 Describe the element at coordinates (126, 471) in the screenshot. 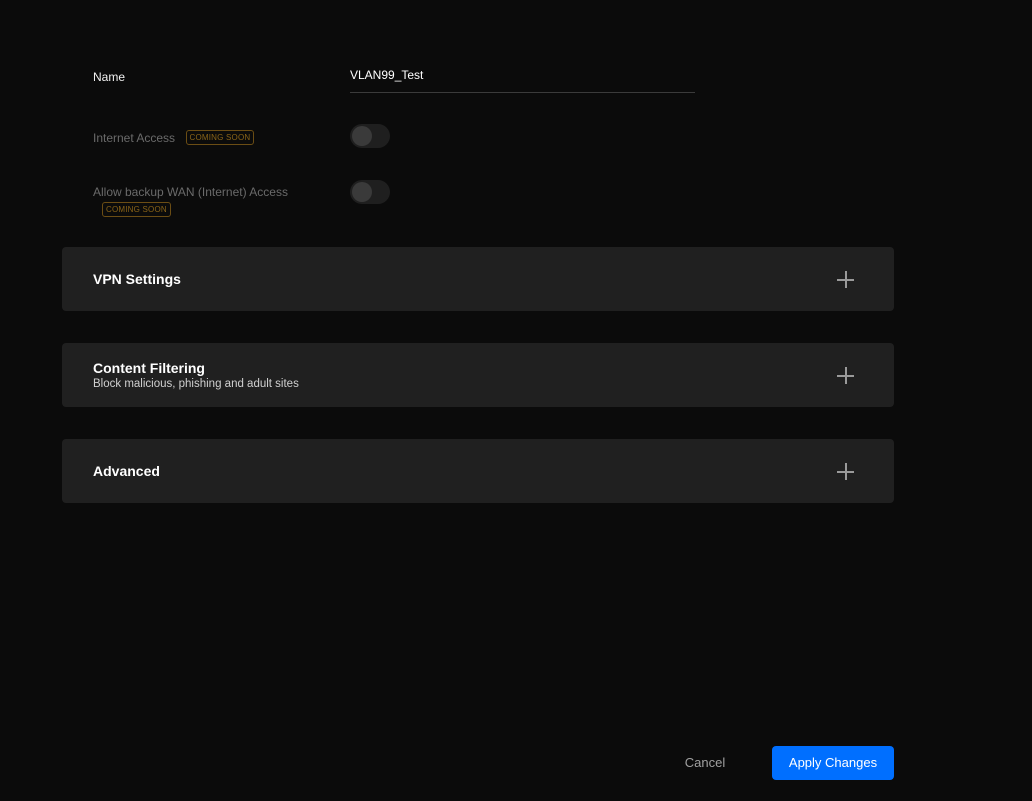

I see `advanced-title: Advanced` at that location.